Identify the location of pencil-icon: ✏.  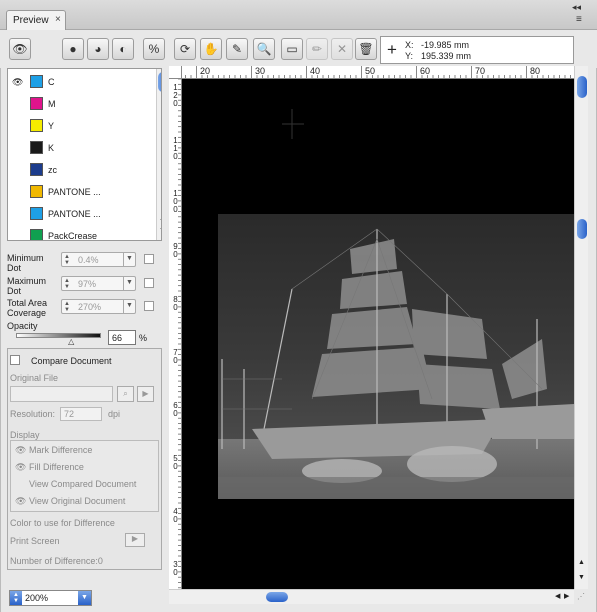
(317, 49).